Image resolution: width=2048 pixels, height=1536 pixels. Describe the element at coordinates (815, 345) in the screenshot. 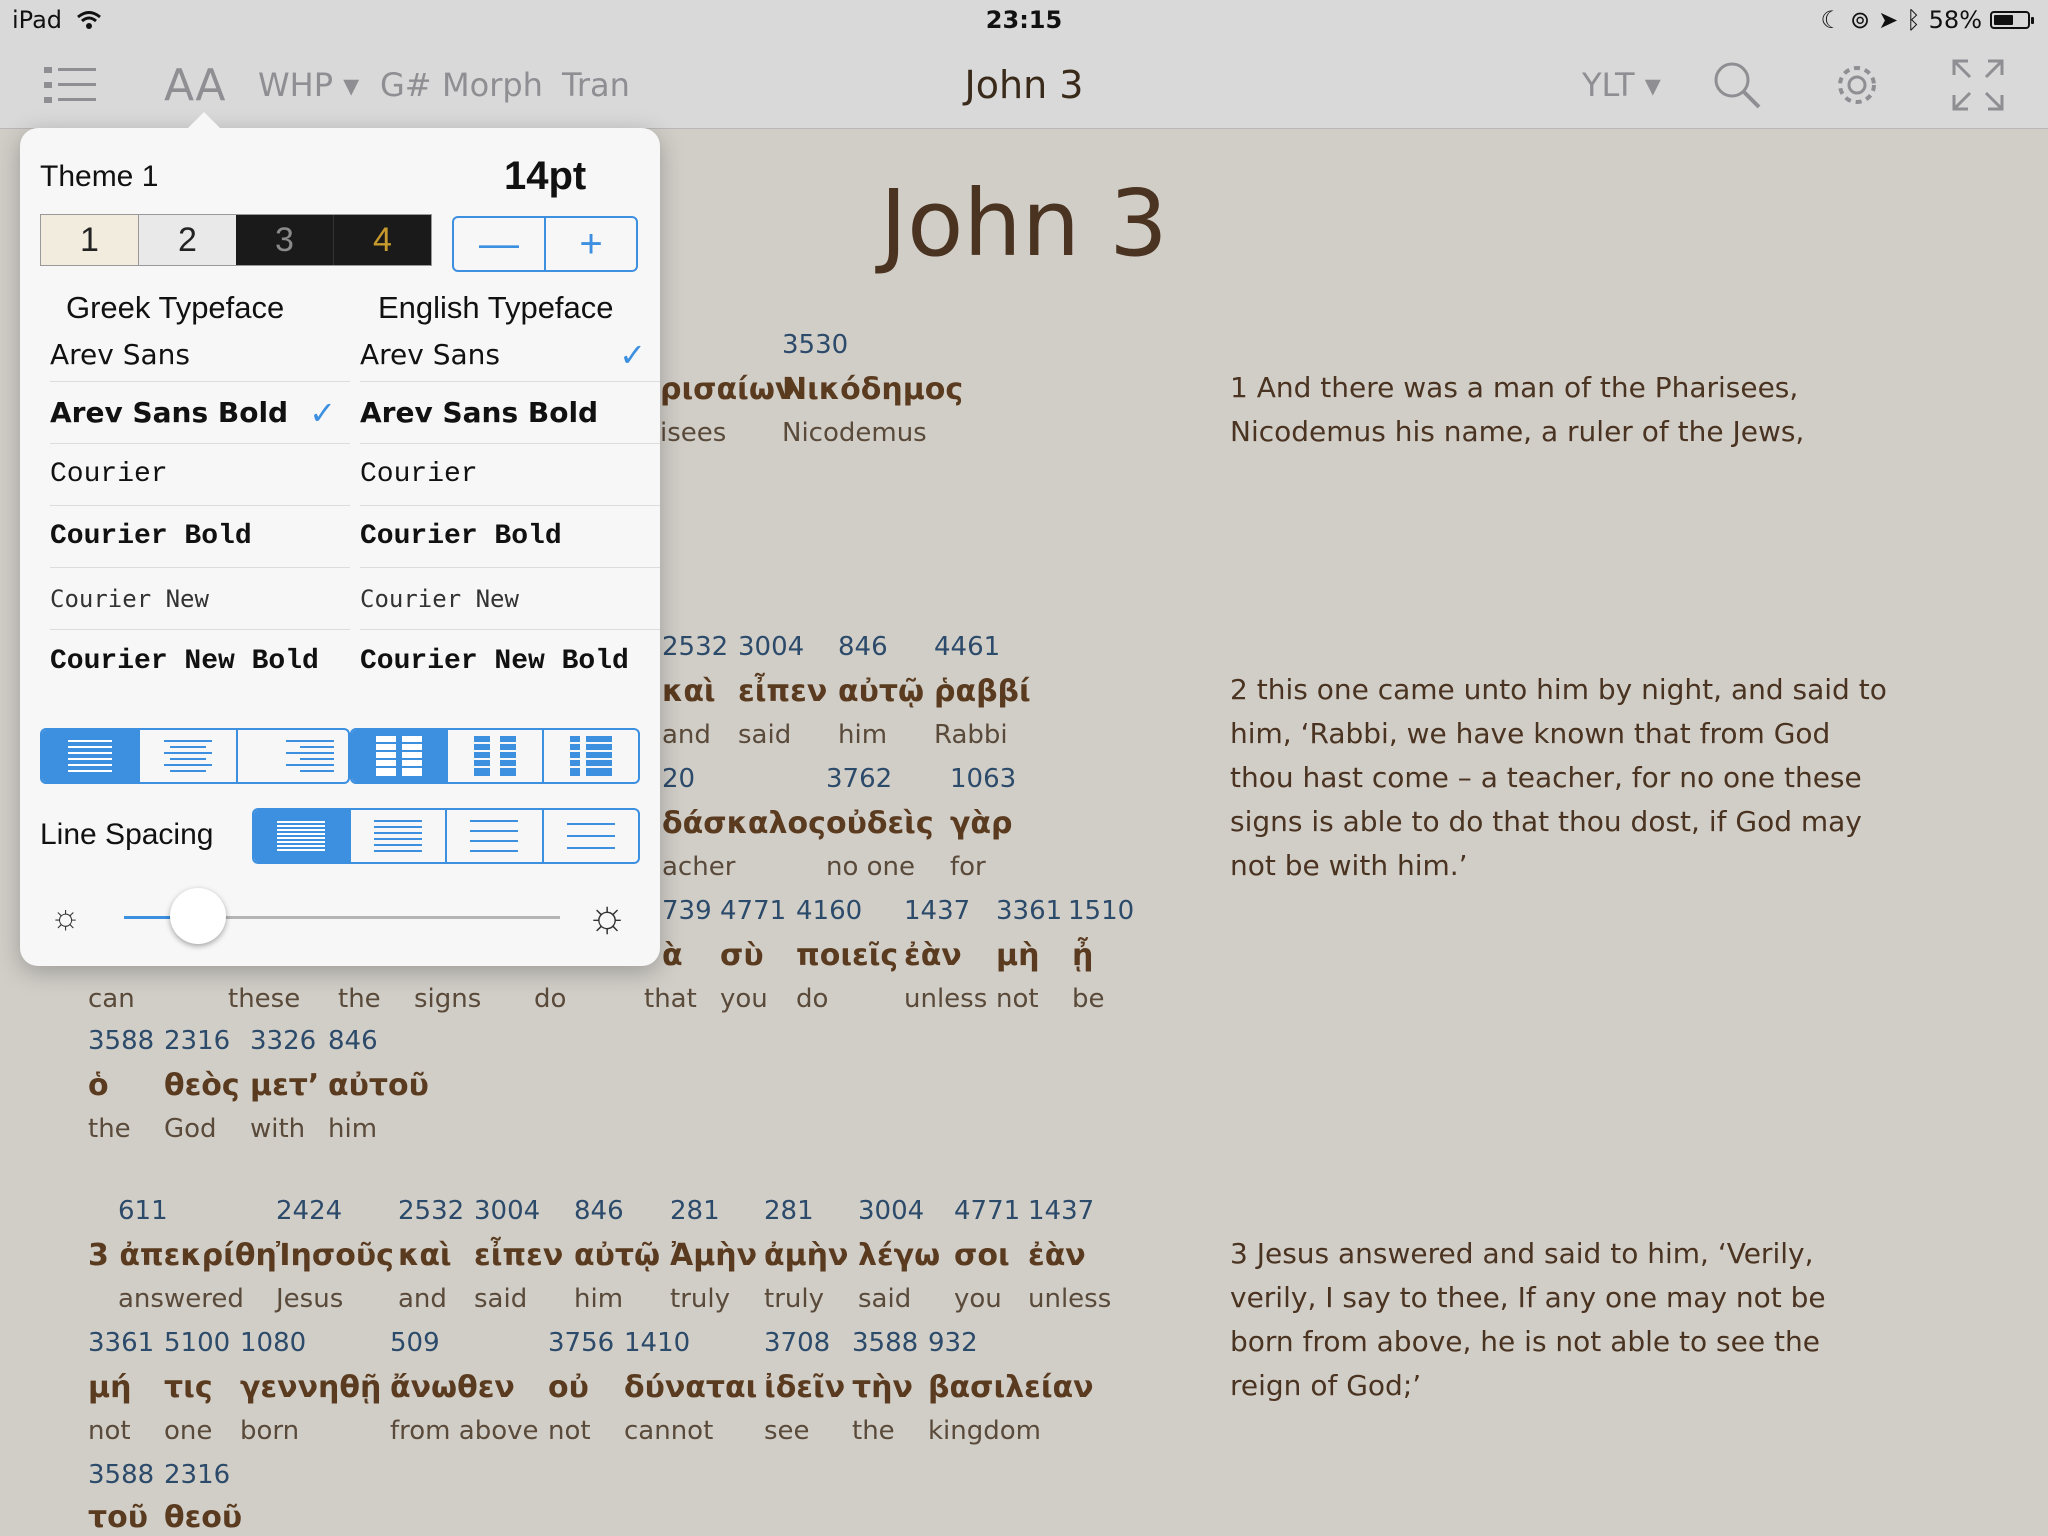

I see `strongs-number: 3530` at that location.